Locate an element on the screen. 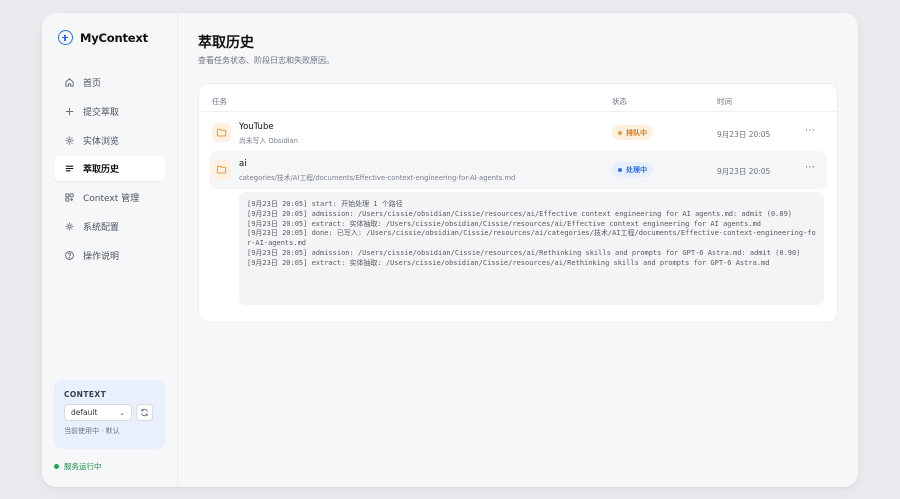 The width and height of the screenshot is (900, 499). status-badge-label: 排队中 is located at coordinates (636, 132).